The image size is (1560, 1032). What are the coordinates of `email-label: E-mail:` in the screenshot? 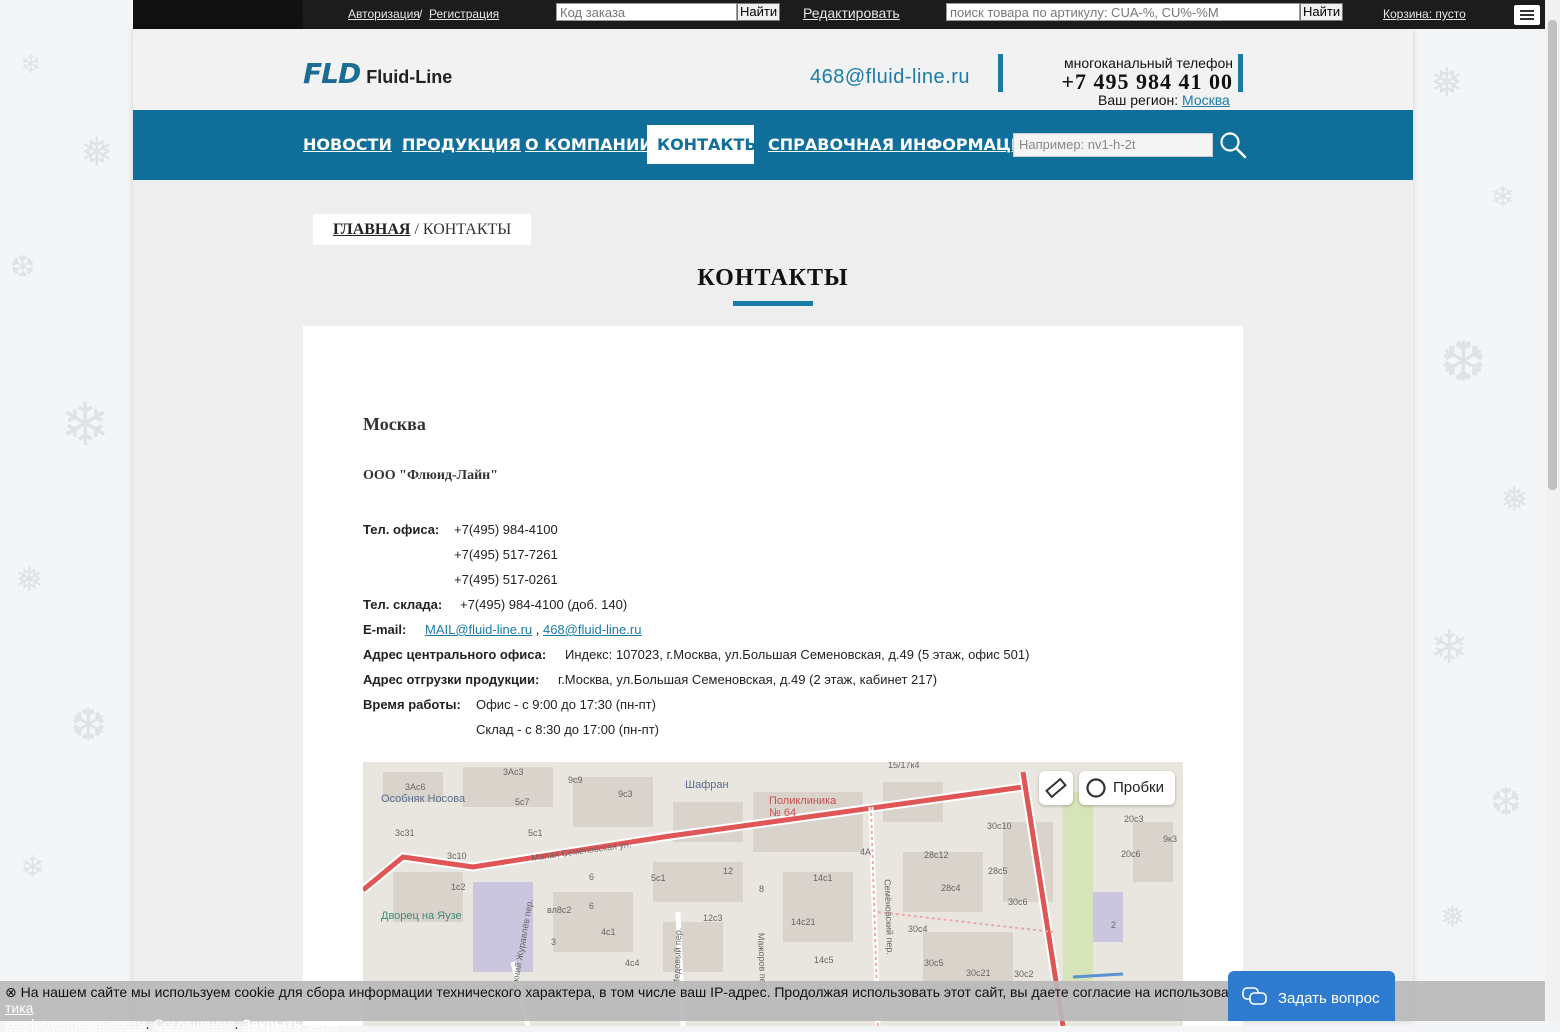 It's located at (385, 629).